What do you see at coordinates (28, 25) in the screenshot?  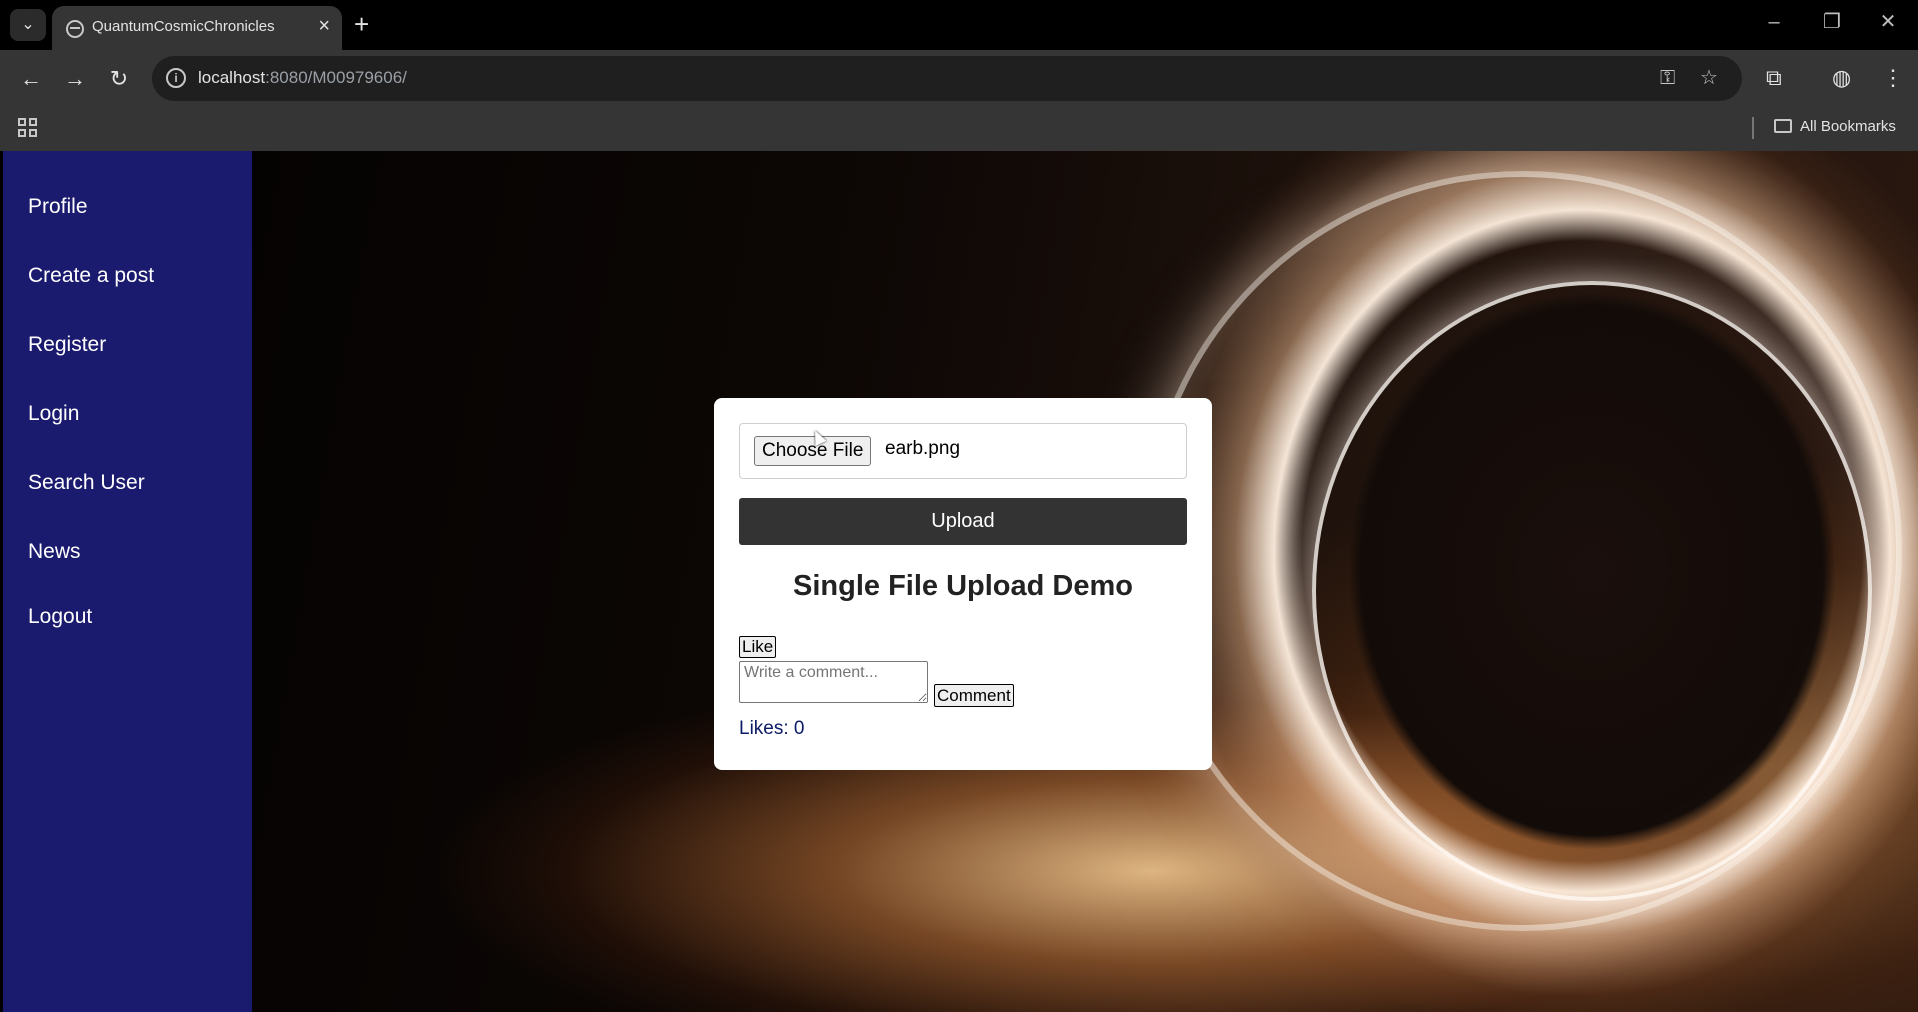 I see `tab-search-dropdown-icon: ⌄` at bounding box center [28, 25].